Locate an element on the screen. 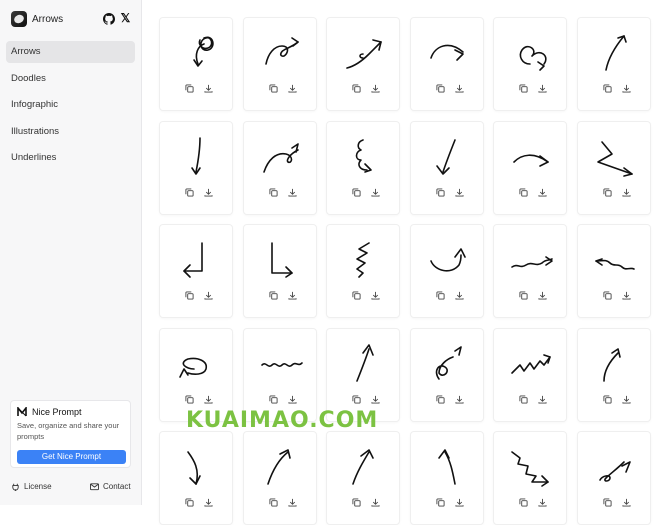 The width and height of the screenshot is (666, 525). x-icon: 𝕏 is located at coordinates (125, 18).